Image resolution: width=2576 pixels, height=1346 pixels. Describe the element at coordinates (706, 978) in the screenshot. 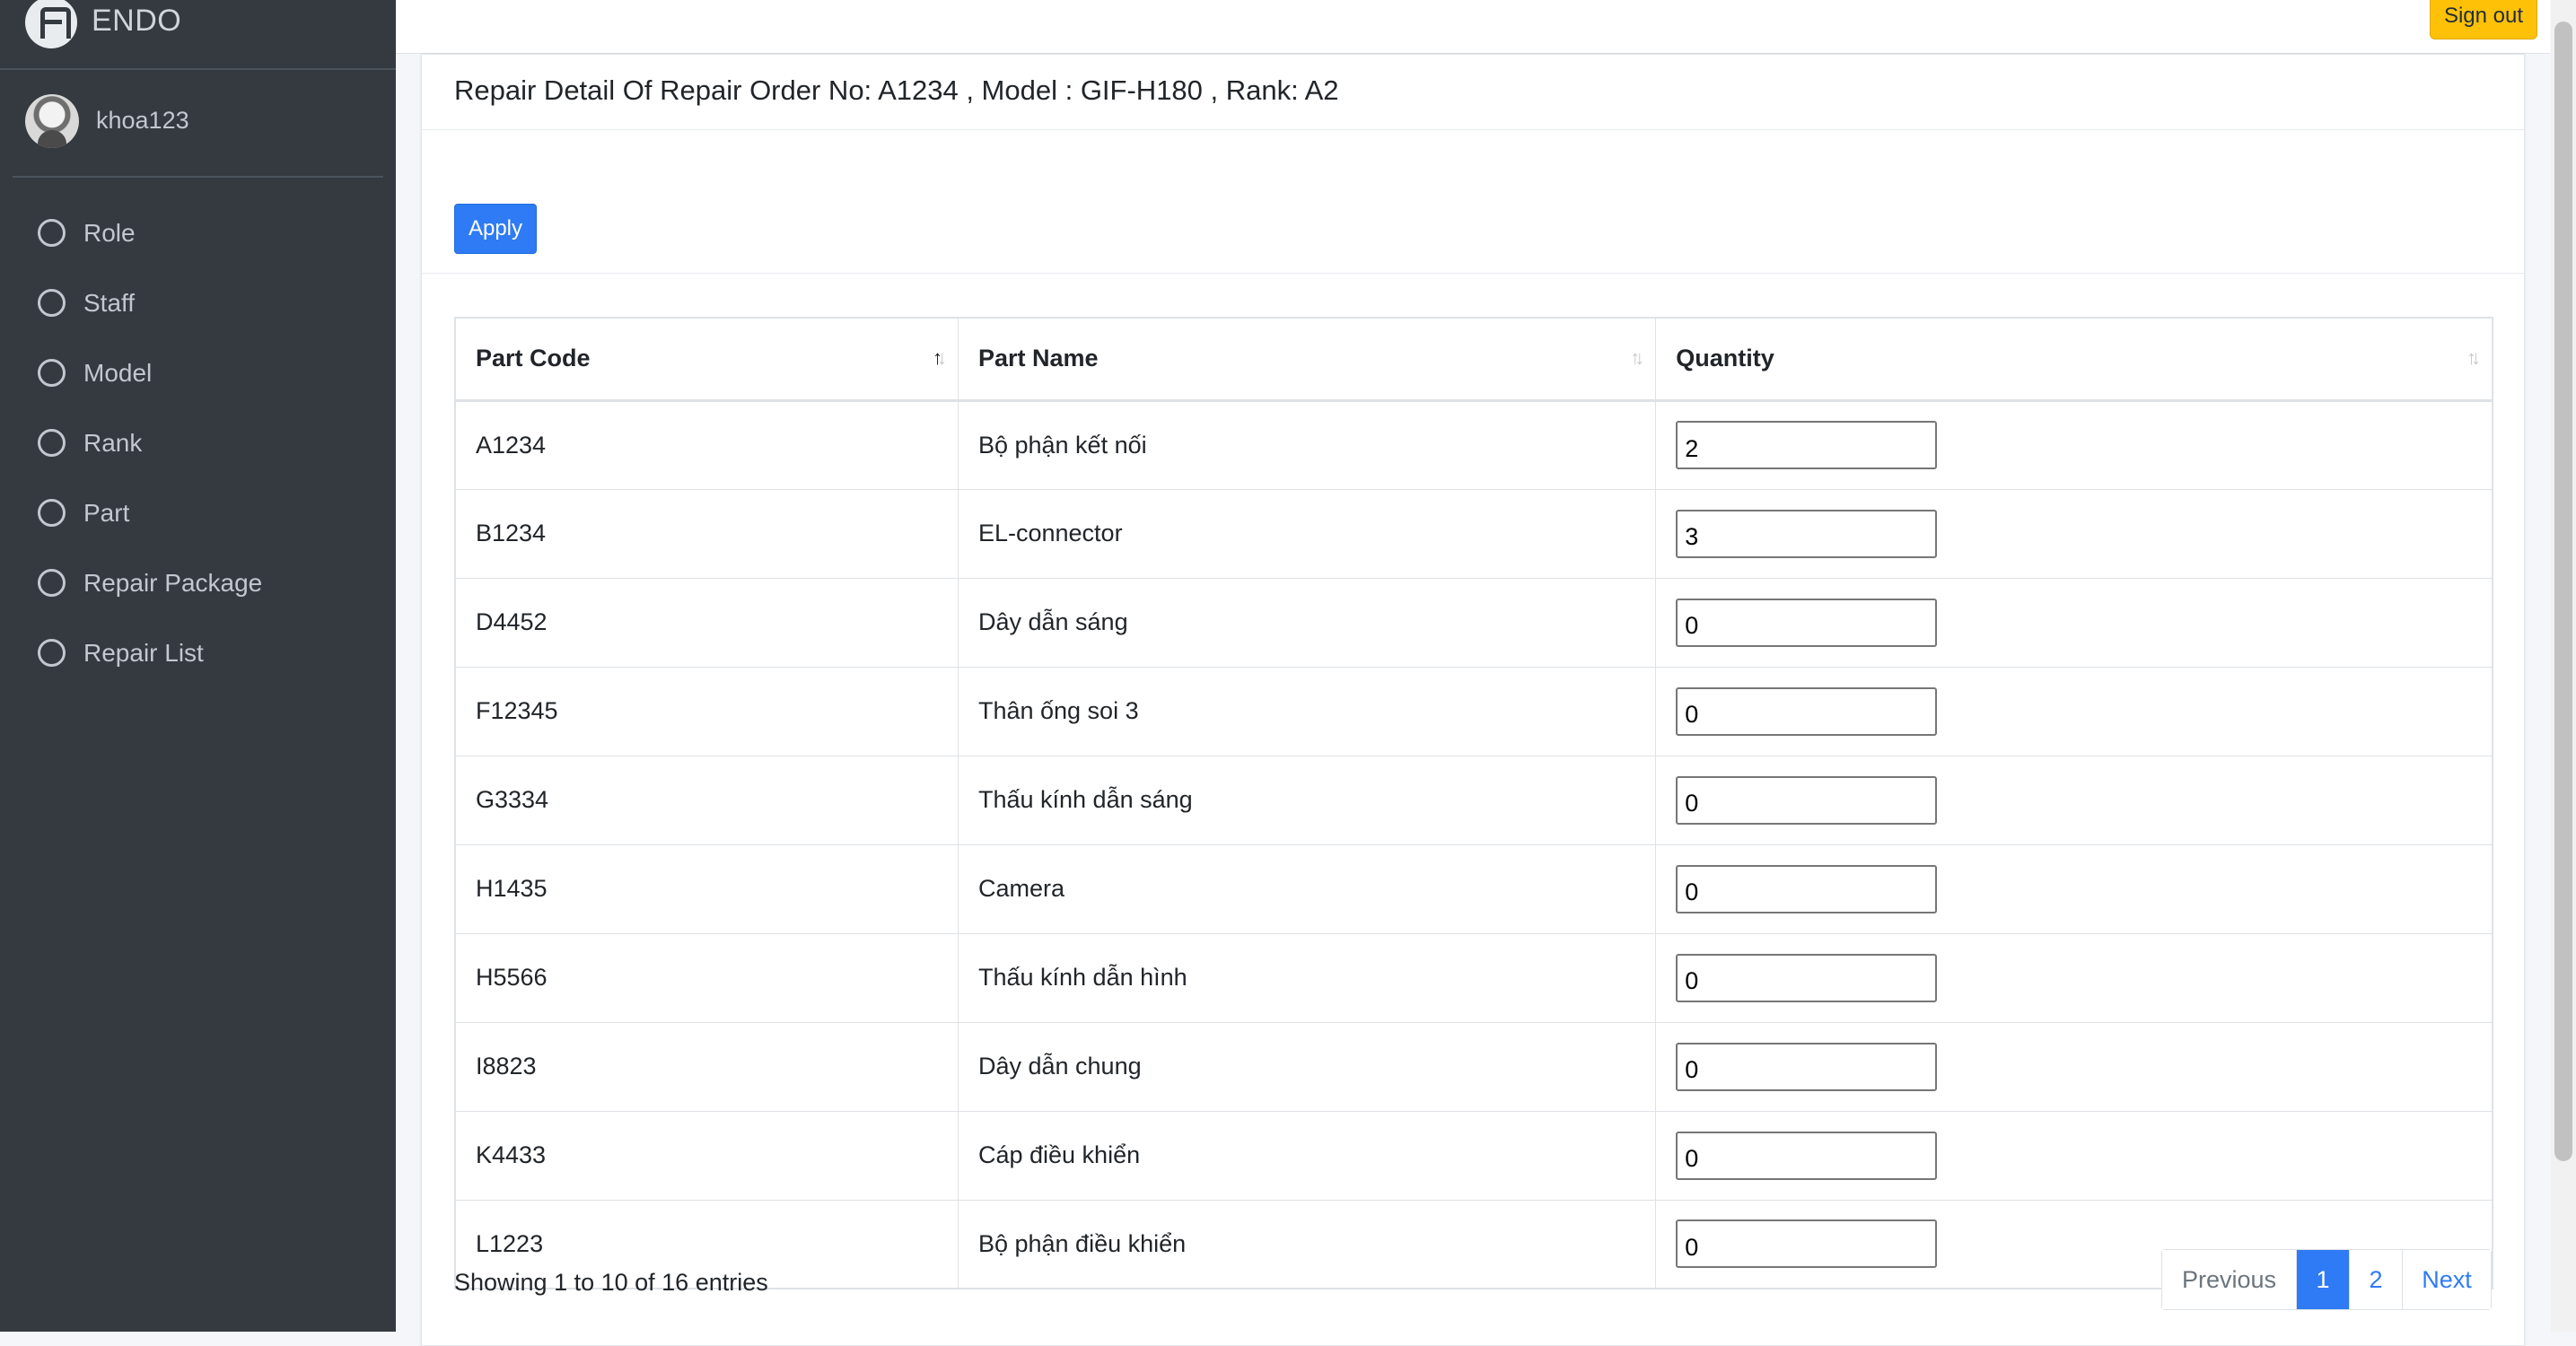

I see `part-code-cell: H5566` at that location.